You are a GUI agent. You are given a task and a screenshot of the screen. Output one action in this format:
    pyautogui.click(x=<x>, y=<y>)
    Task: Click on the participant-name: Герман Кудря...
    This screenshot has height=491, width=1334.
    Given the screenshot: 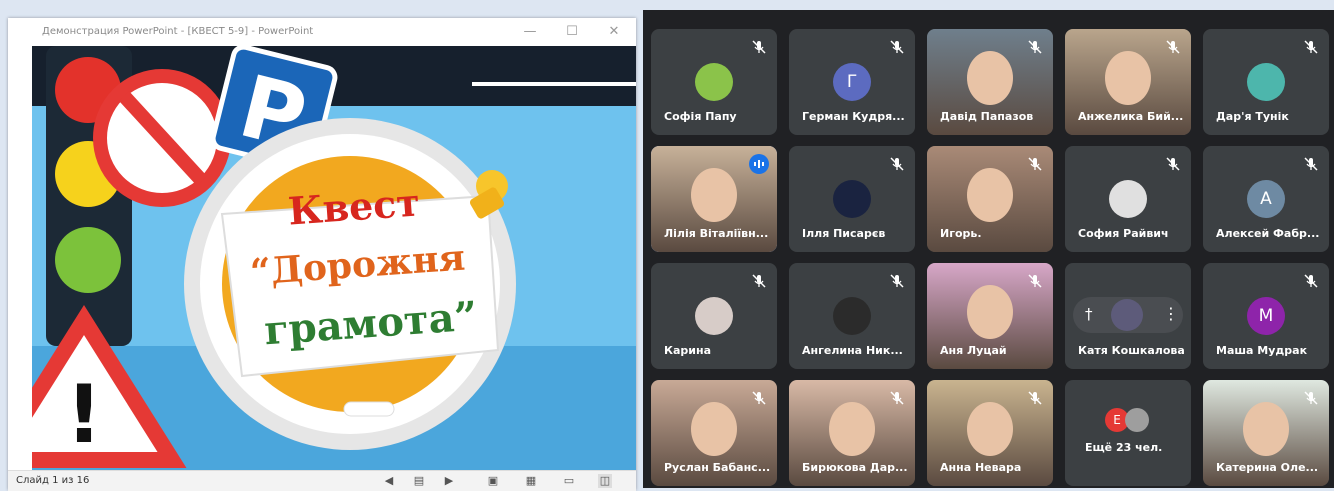 What is the action you would take?
    pyautogui.click(x=853, y=116)
    